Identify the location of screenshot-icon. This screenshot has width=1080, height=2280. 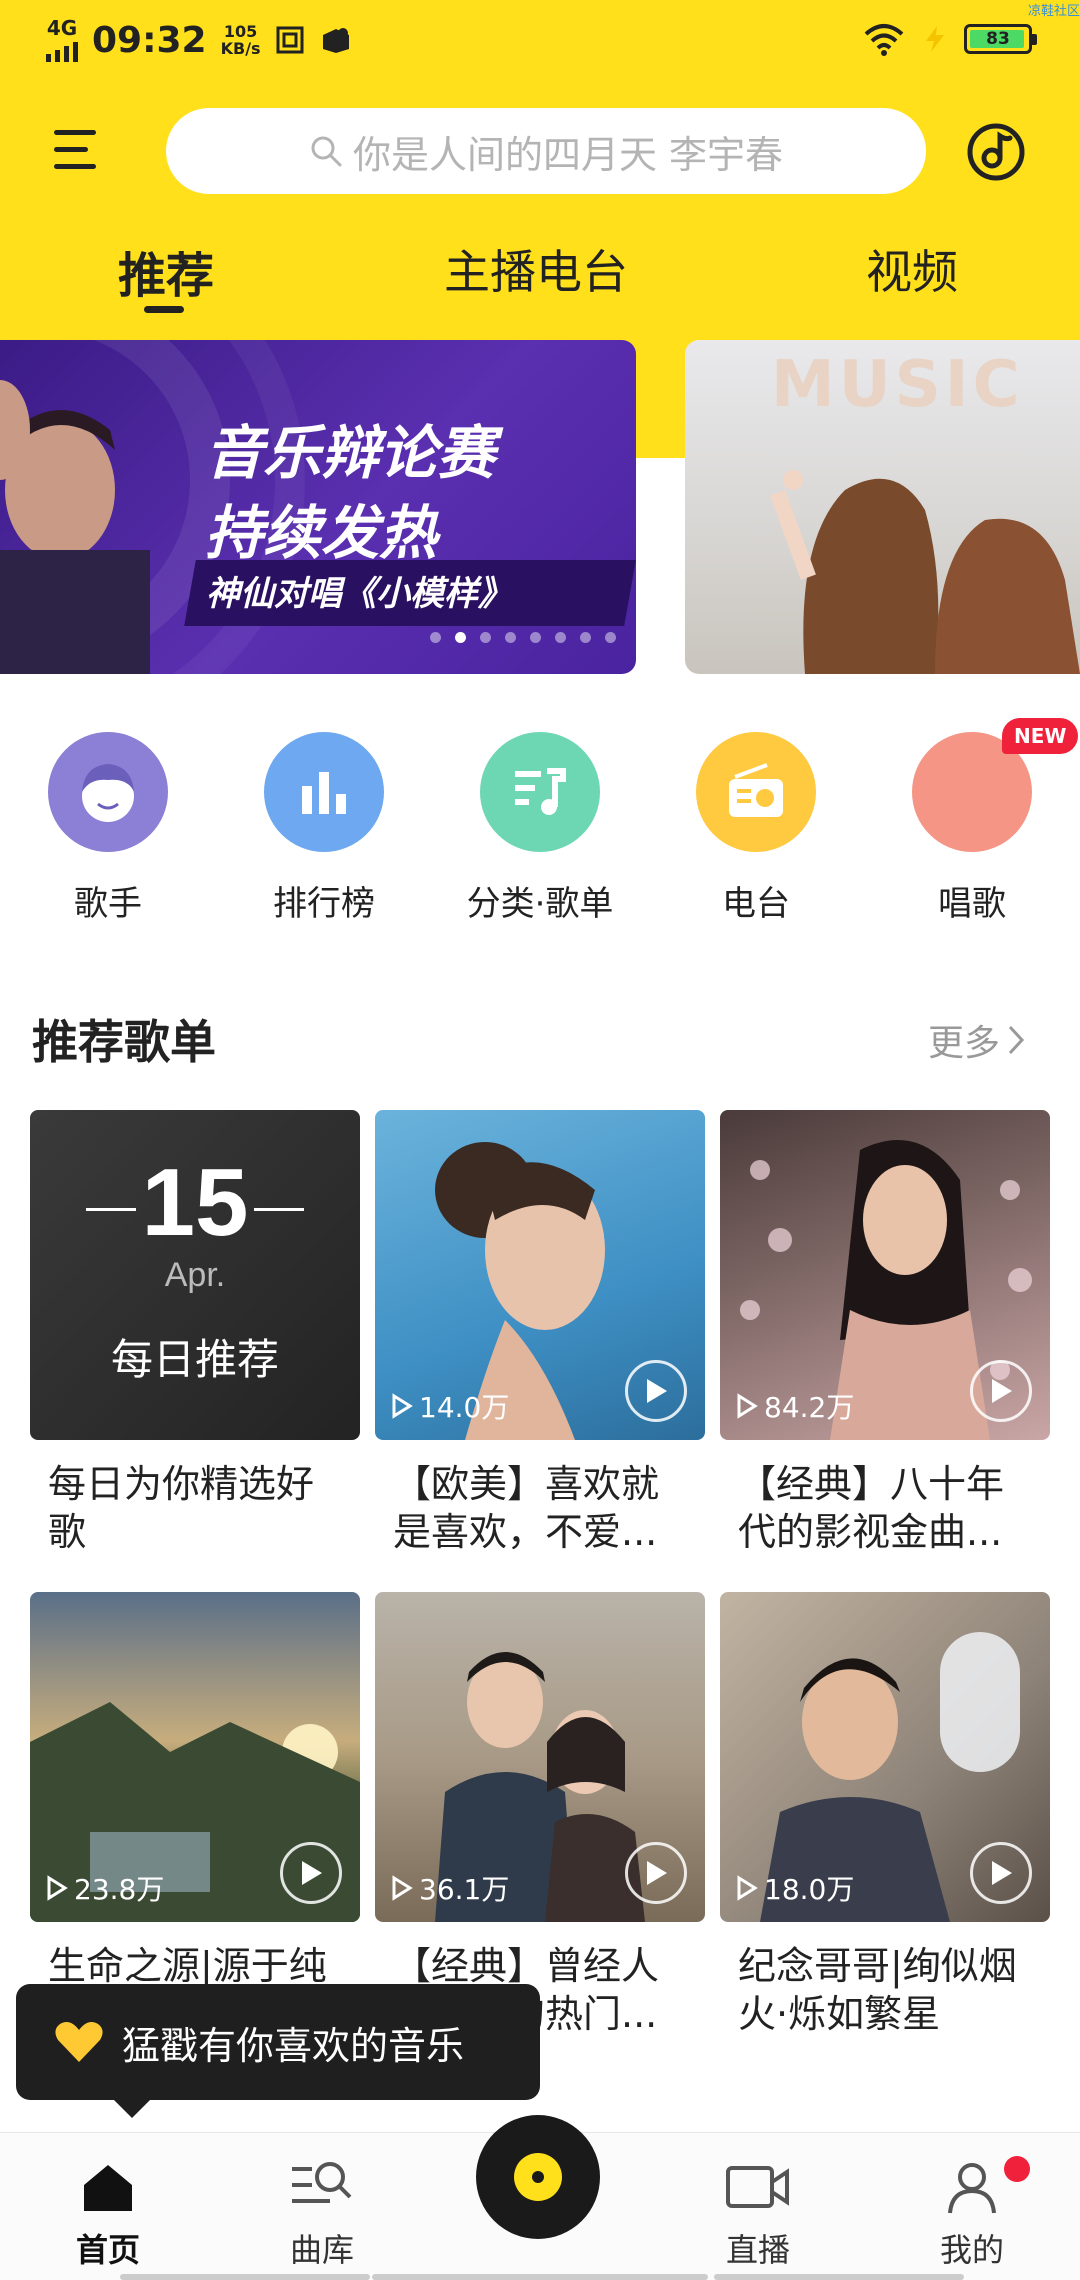
(290, 40).